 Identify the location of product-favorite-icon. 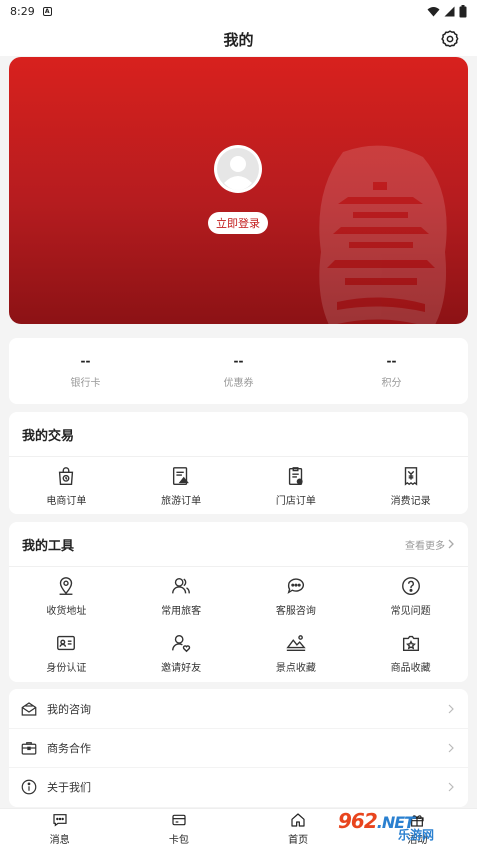
(410, 643).